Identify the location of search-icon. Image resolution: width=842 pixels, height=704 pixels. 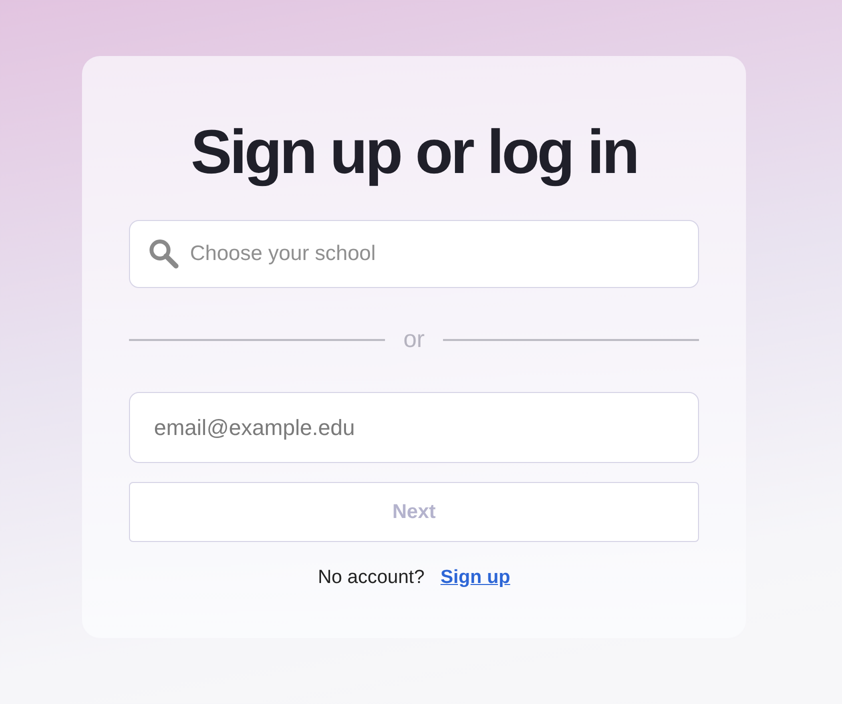
(164, 254).